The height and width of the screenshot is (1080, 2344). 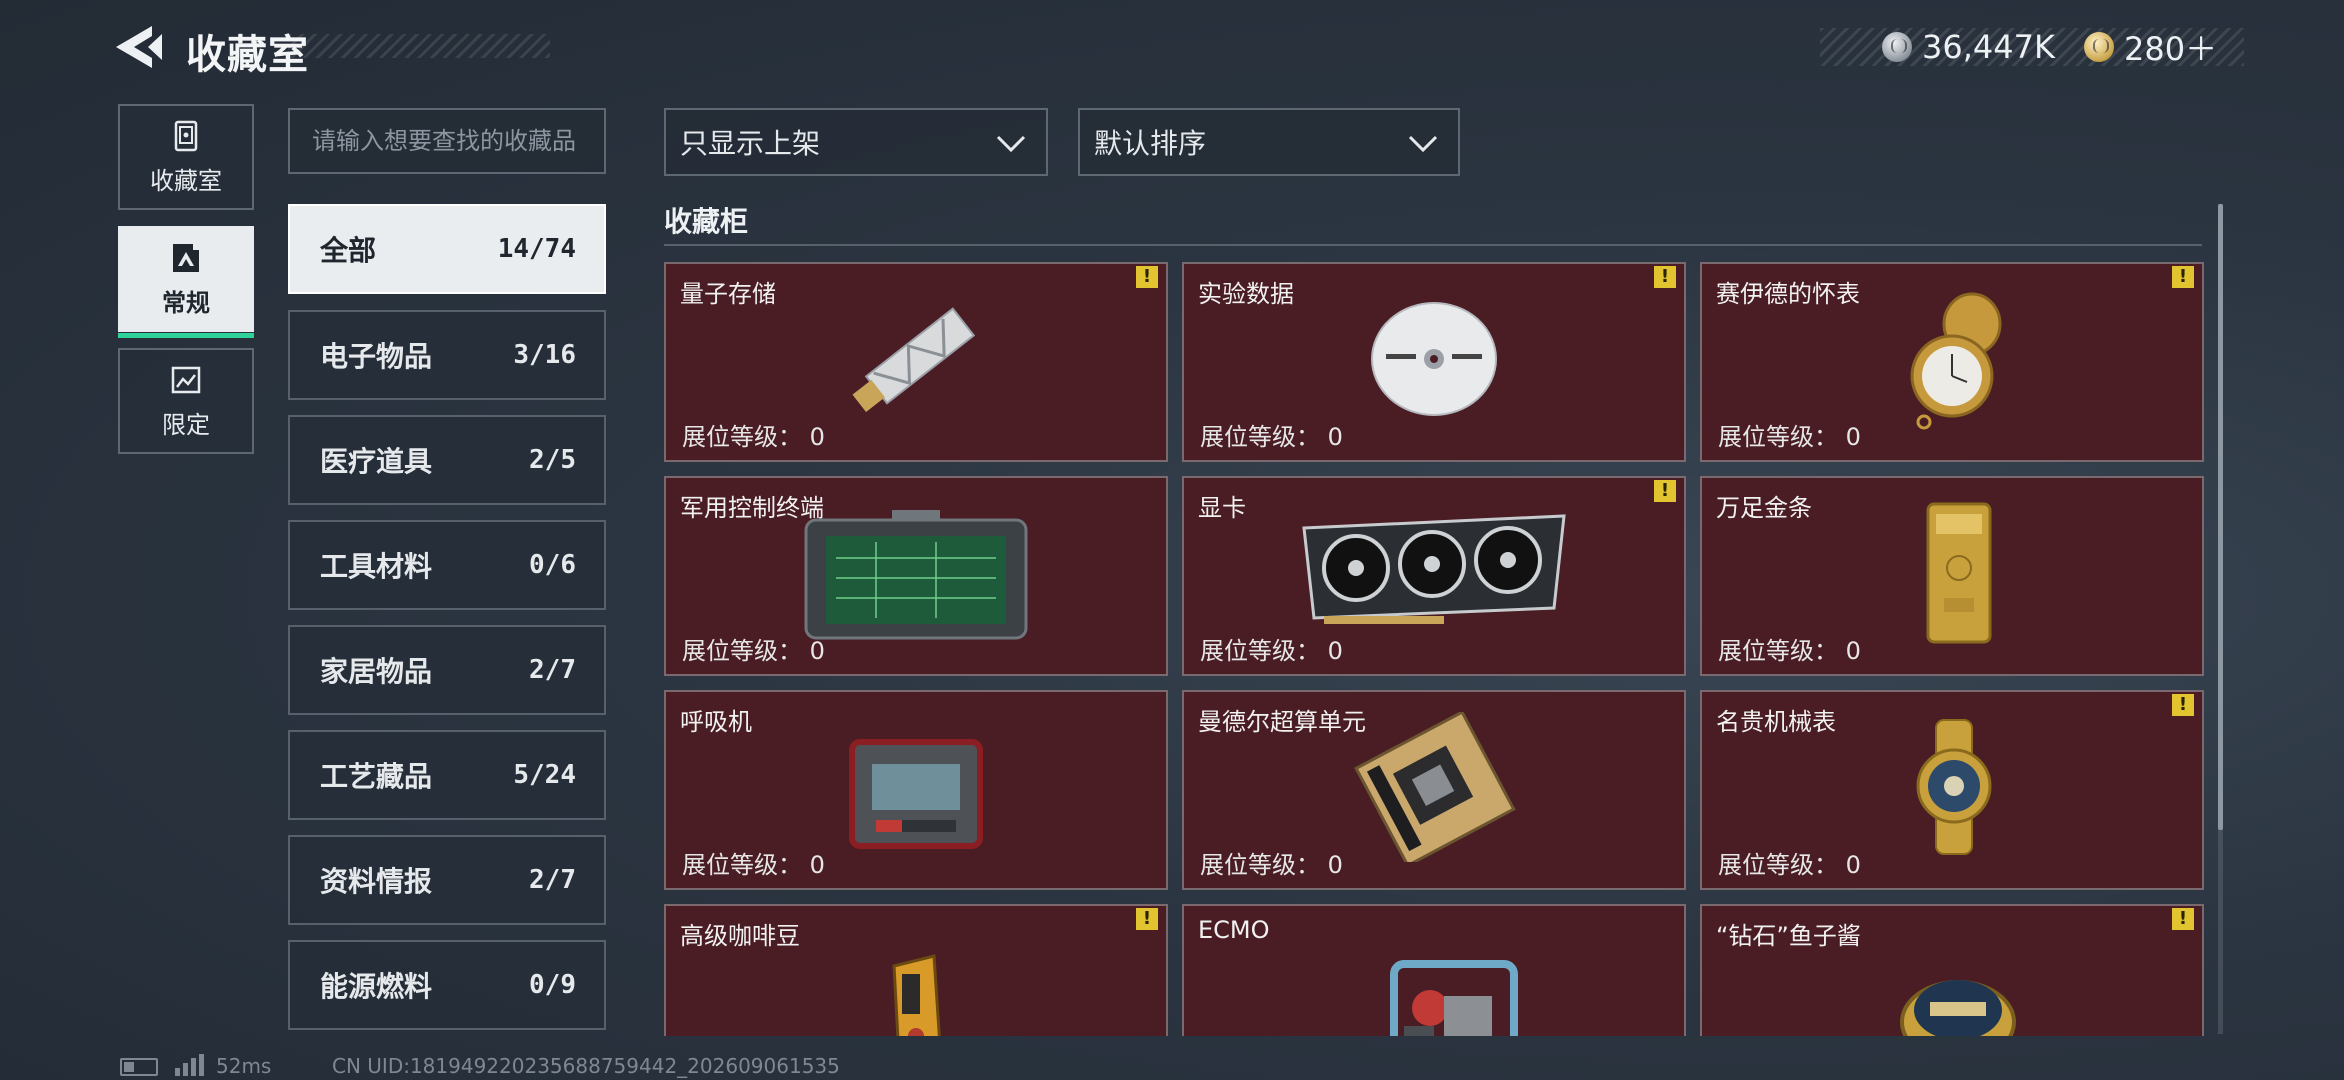 What do you see at coordinates (2171, 49) in the screenshot?
I see `gold-currency-value: 280＋` at bounding box center [2171, 49].